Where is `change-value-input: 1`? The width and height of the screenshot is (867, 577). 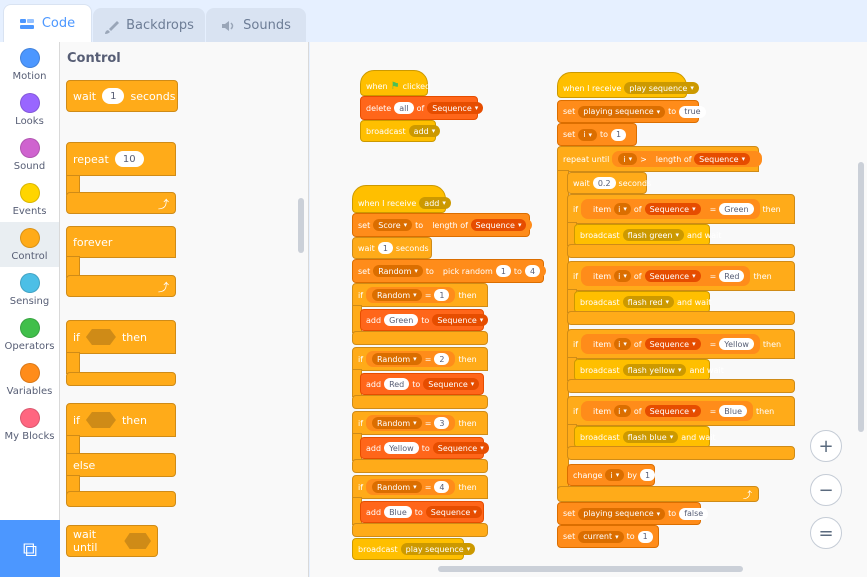
change-value-input: 1 is located at coordinates (648, 475).